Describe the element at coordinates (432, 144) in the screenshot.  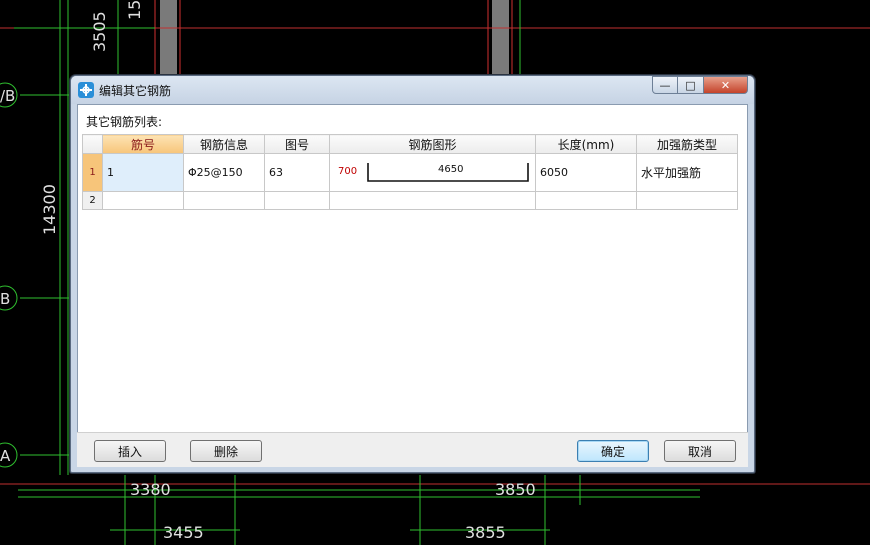
I see `column-header-shape: 钢筋图形` at that location.